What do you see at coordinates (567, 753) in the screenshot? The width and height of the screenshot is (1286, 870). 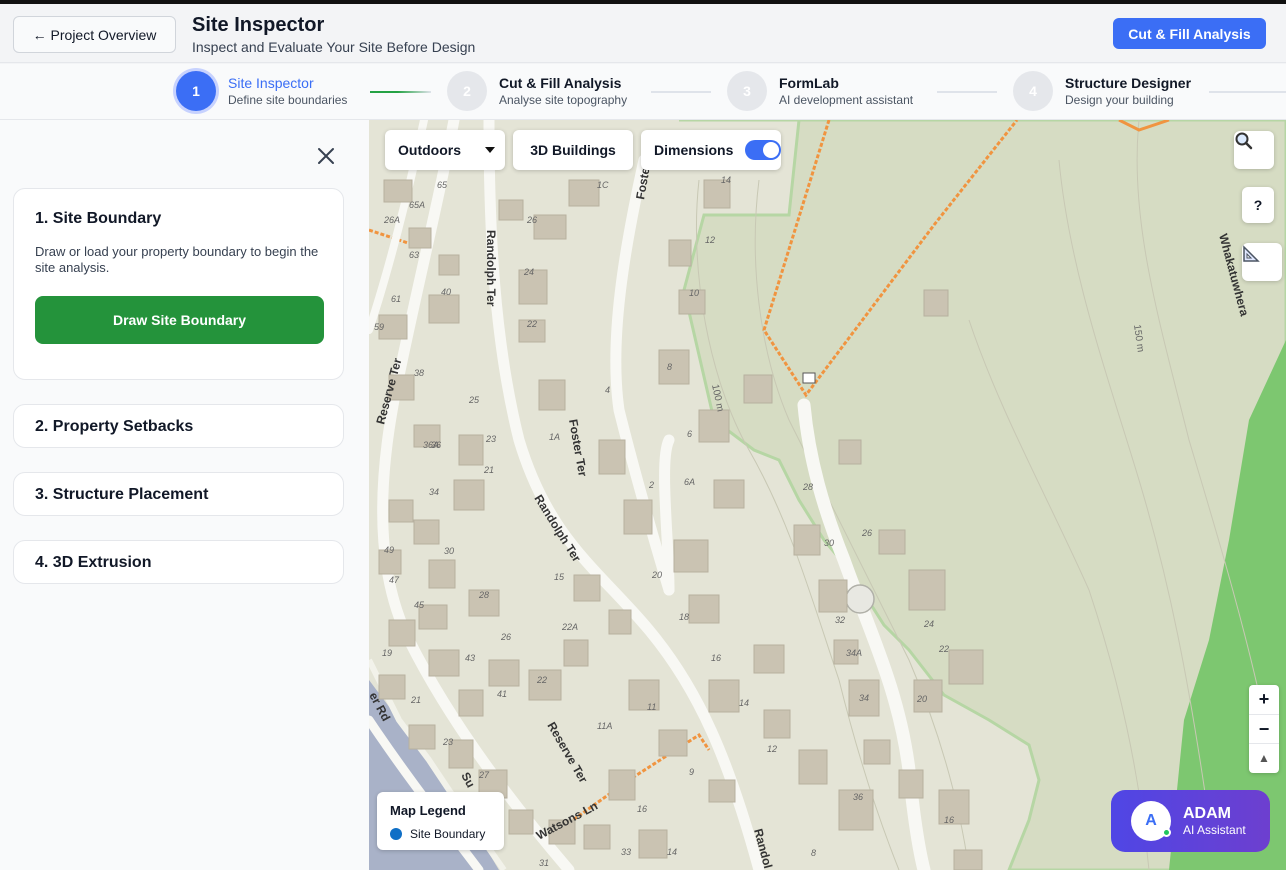 I see `street-label-reserve-ter: Reserve Ter` at bounding box center [567, 753].